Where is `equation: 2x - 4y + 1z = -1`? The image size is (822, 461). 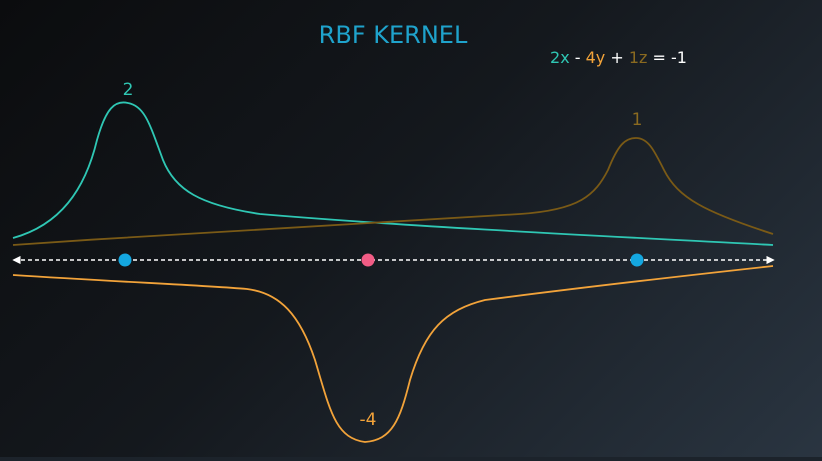
equation: 2x - 4y + 1z = -1 is located at coordinates (618, 57).